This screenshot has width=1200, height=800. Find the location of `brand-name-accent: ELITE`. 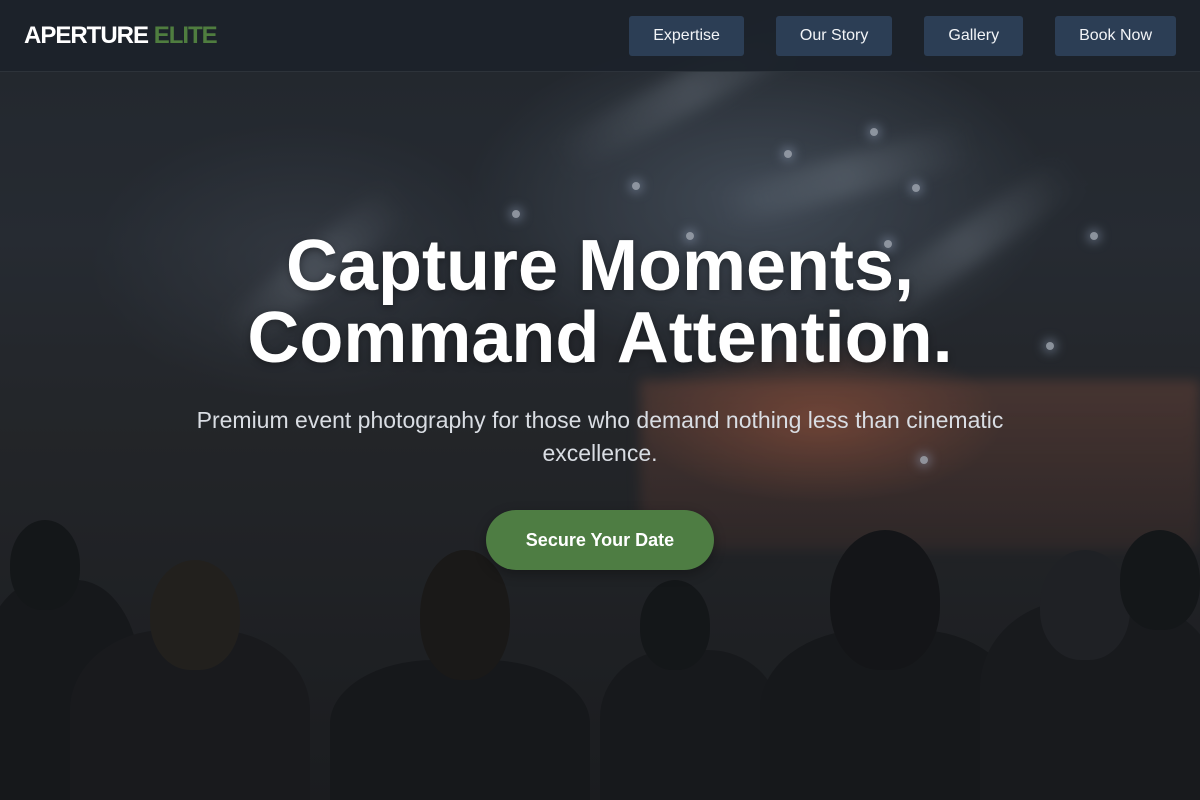

brand-name-accent: ELITE is located at coordinates (185, 35).